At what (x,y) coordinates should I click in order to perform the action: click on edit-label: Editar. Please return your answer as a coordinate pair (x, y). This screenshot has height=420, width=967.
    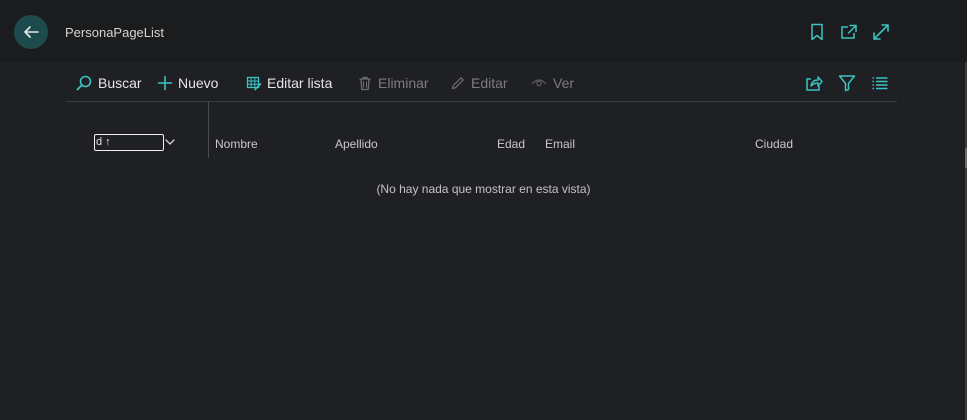
    Looking at the image, I should click on (489, 83).